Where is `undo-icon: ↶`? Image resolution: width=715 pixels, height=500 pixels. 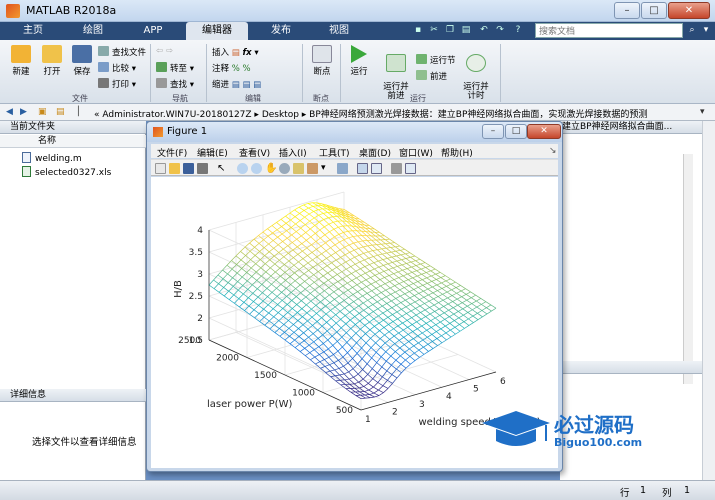
undo-icon: ↶ is located at coordinates (484, 30).